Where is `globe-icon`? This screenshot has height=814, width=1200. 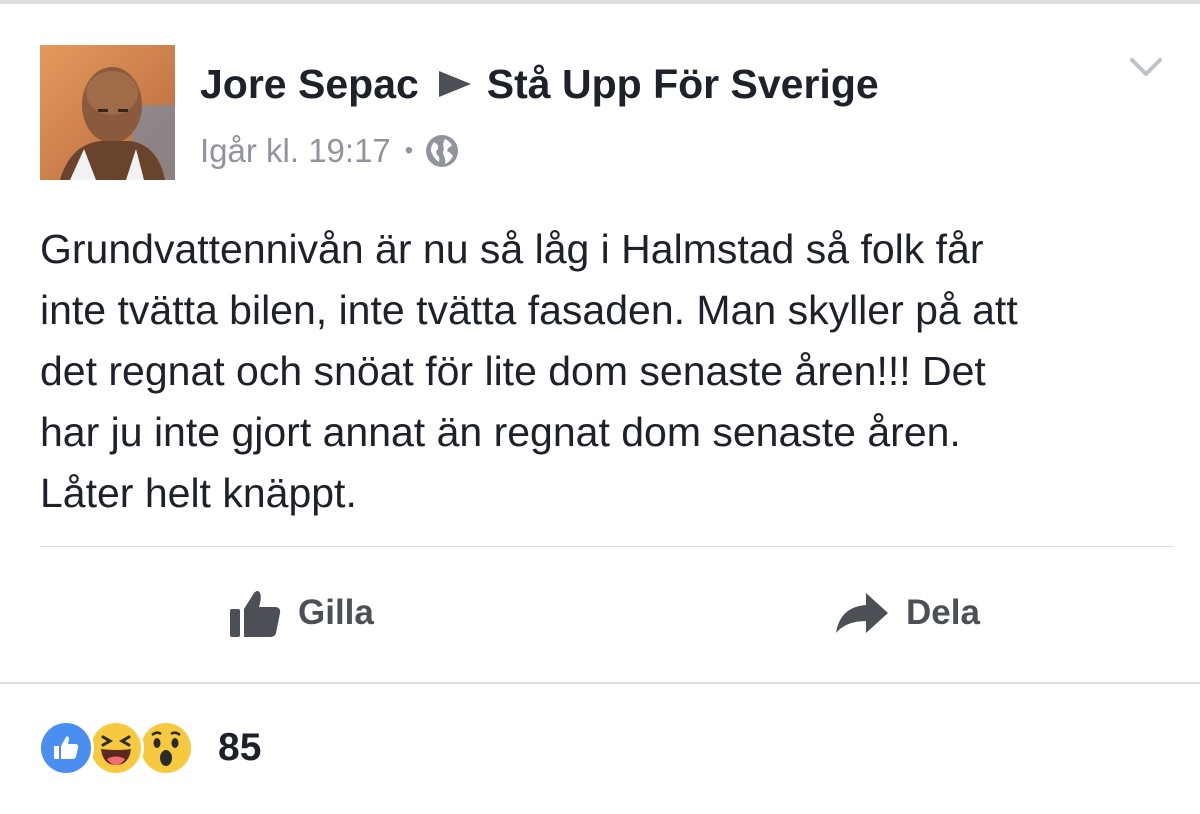
globe-icon is located at coordinates (442, 151).